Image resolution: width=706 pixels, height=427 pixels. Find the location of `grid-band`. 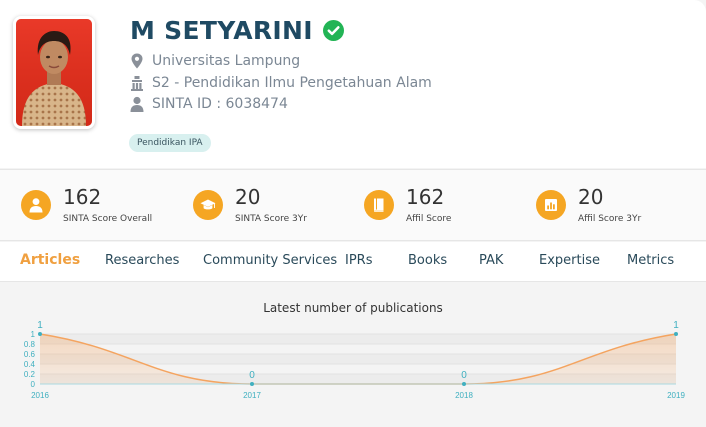

grid-band is located at coordinates (358, 339).